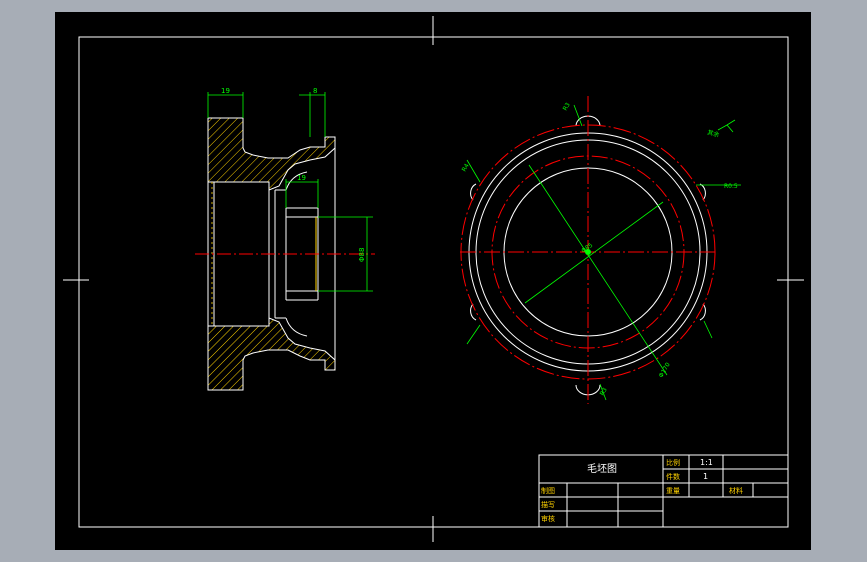  What do you see at coordinates (548, 490) in the screenshot?
I see `drawn-label: 制图` at bounding box center [548, 490].